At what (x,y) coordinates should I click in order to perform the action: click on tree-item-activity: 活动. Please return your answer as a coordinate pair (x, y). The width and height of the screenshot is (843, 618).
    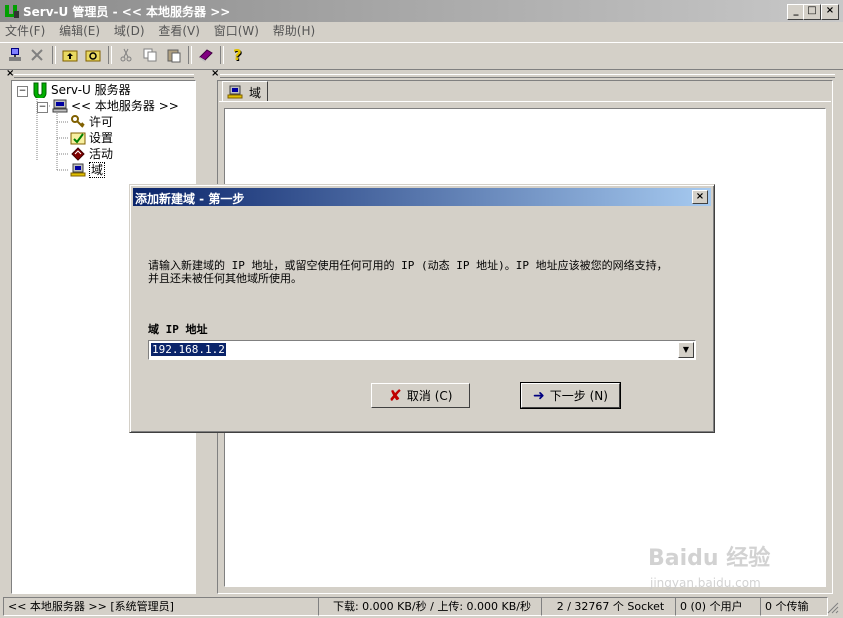
    Looking at the image, I should click on (91, 154).